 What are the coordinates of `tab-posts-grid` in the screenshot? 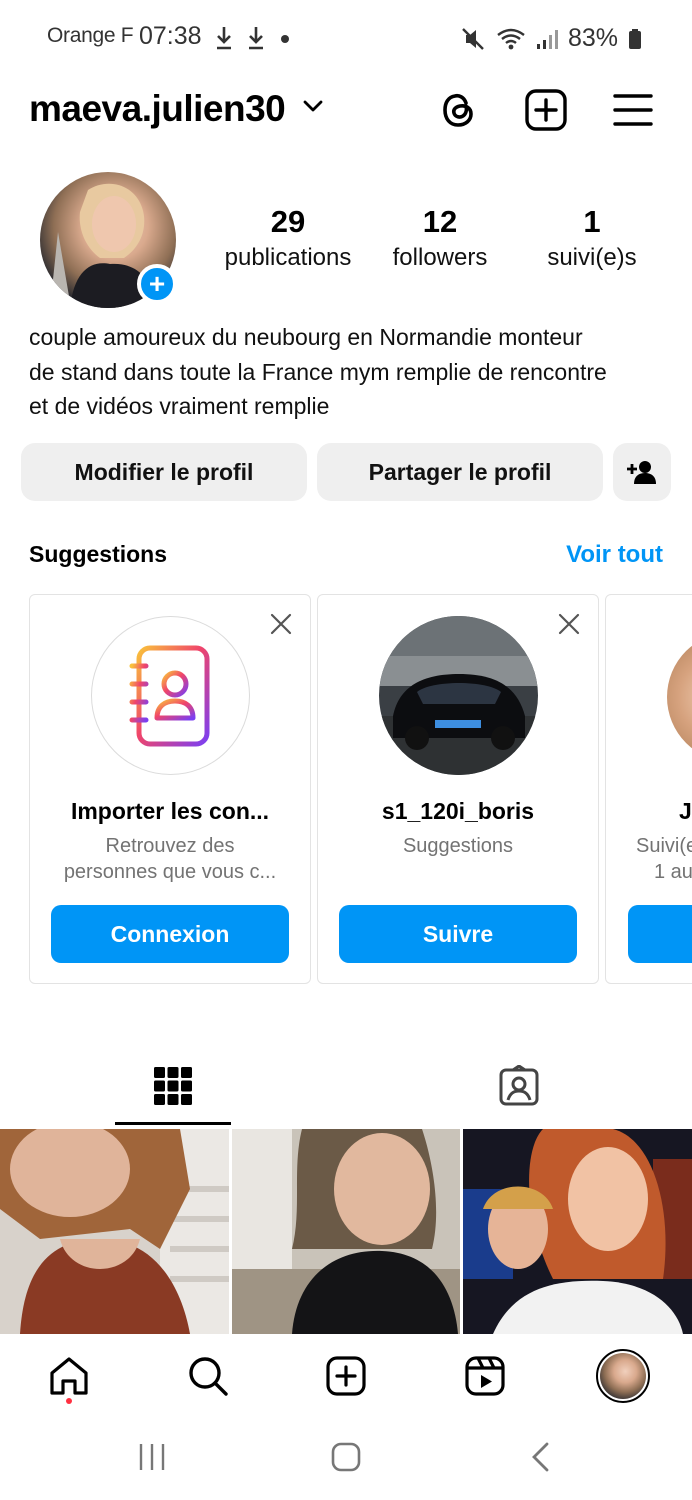 It's located at (173, 1086).